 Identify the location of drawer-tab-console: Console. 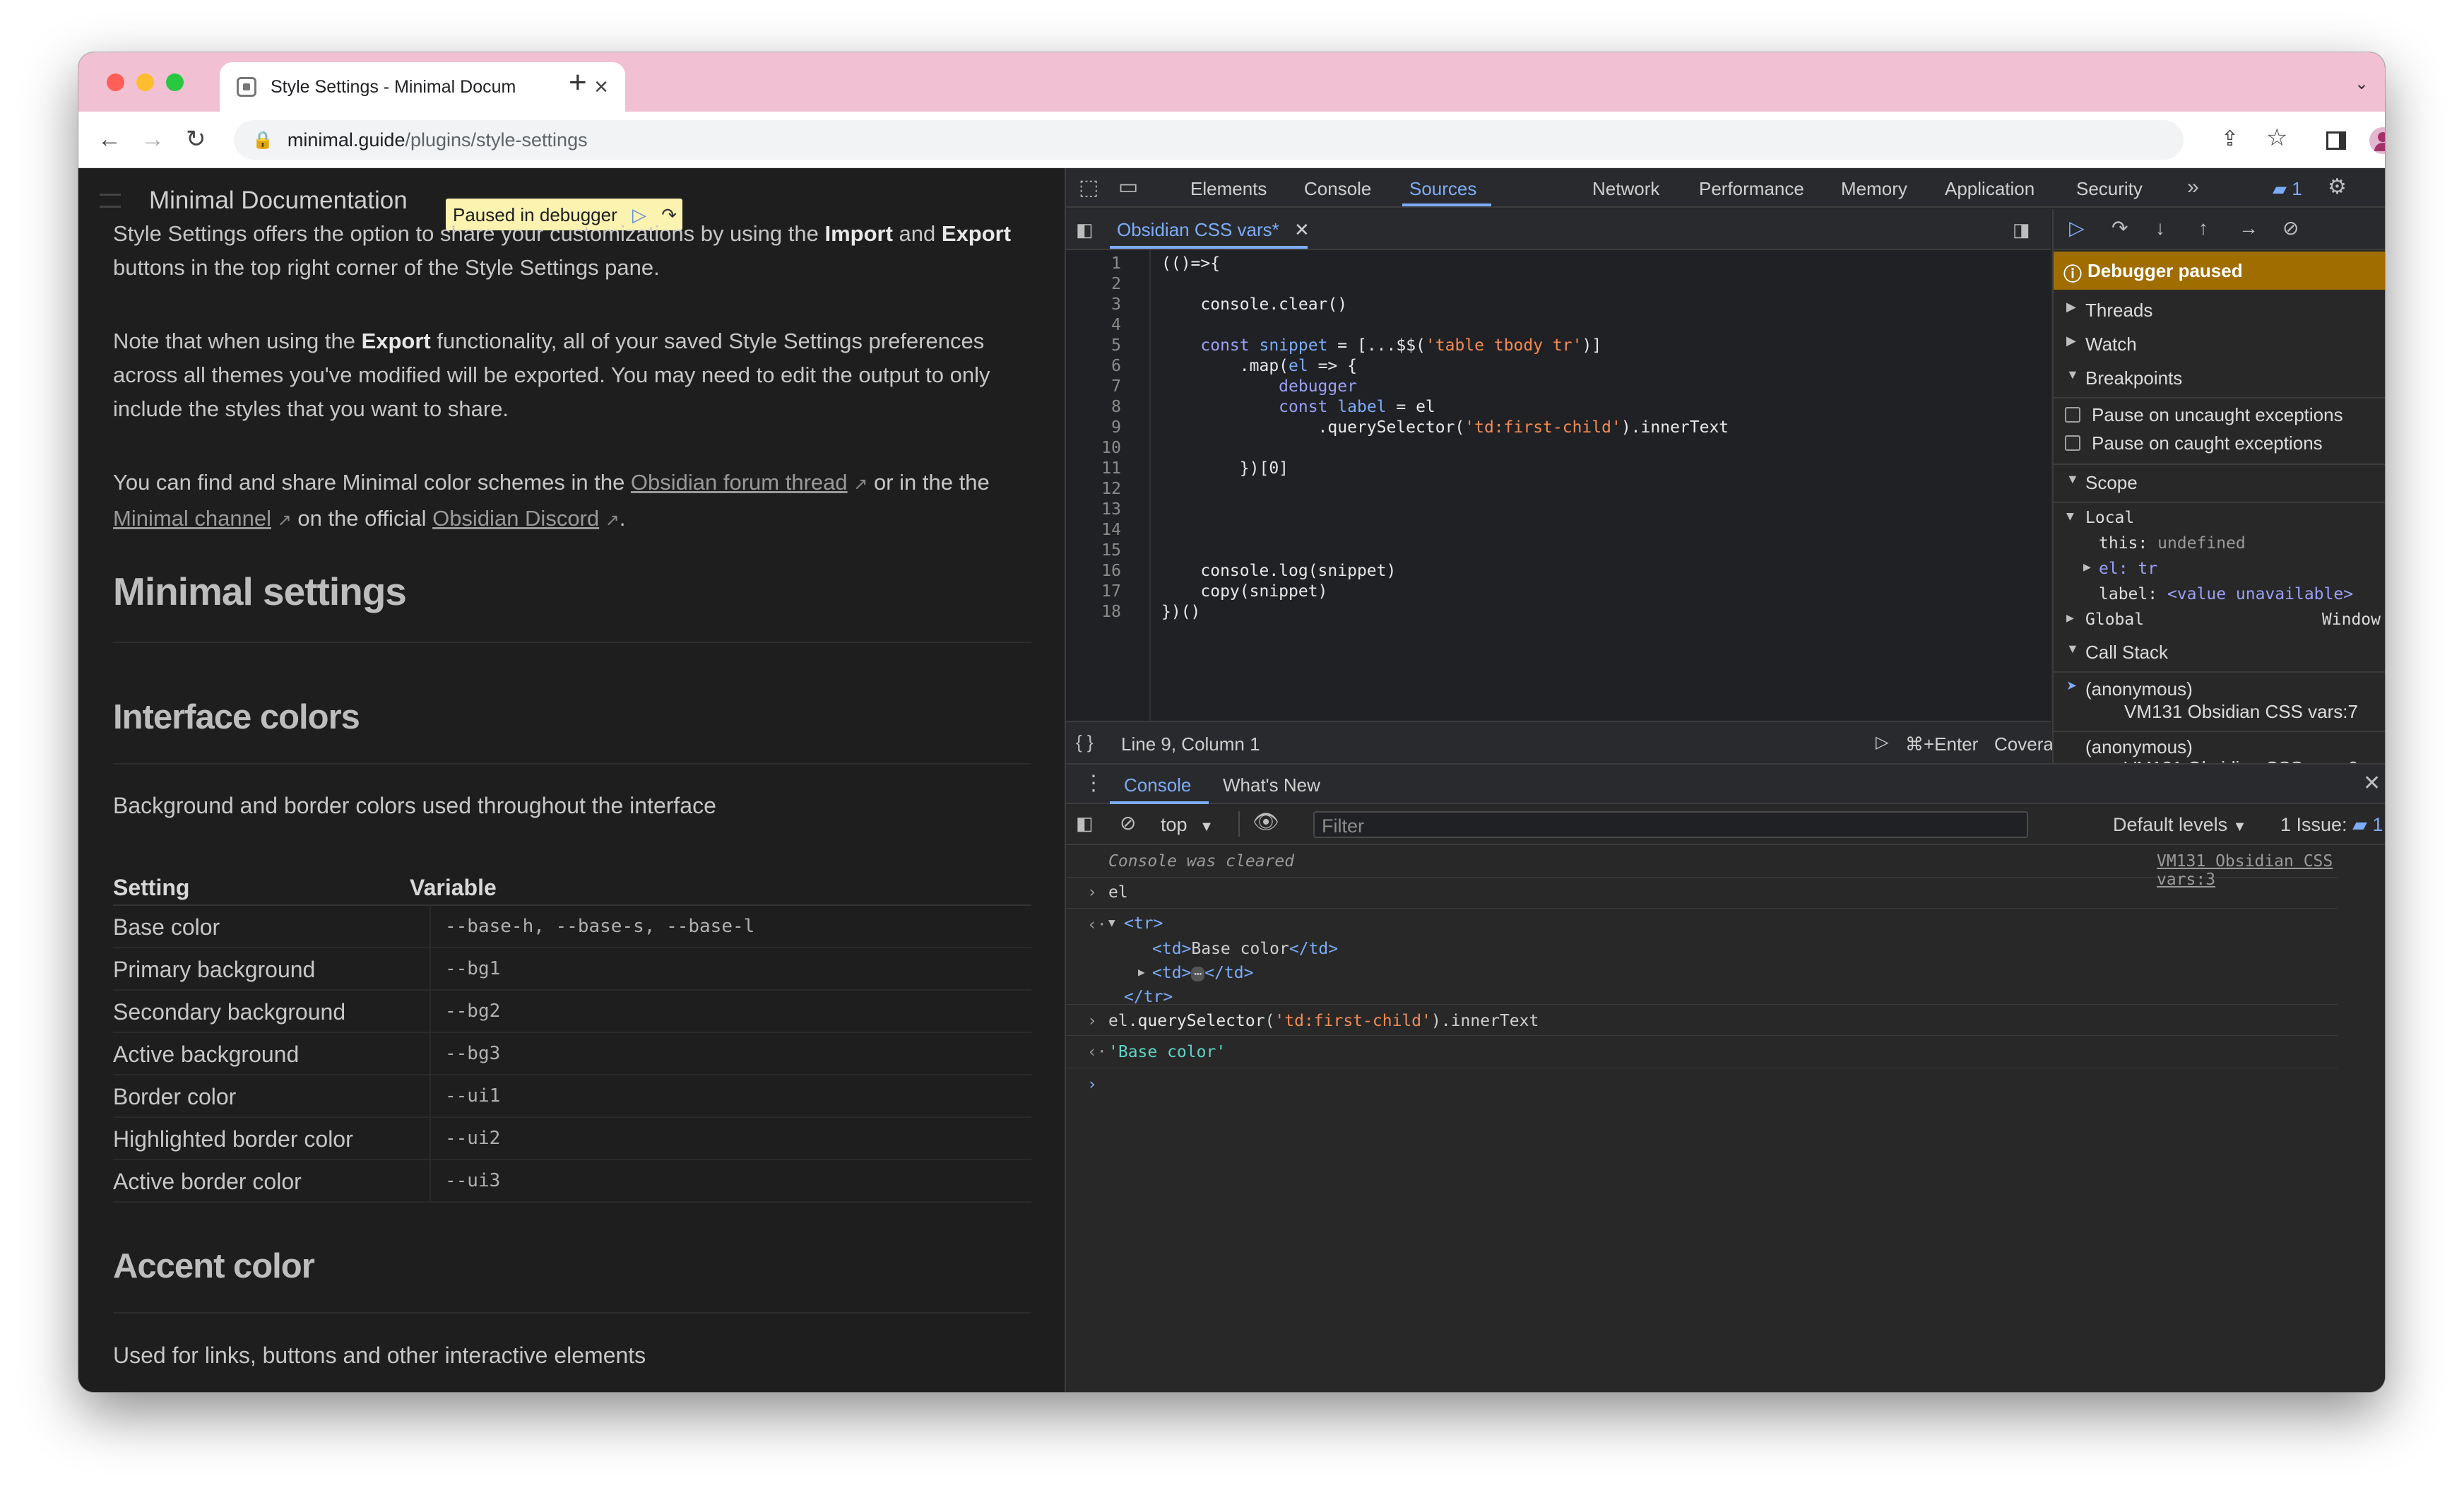
(1157, 785).